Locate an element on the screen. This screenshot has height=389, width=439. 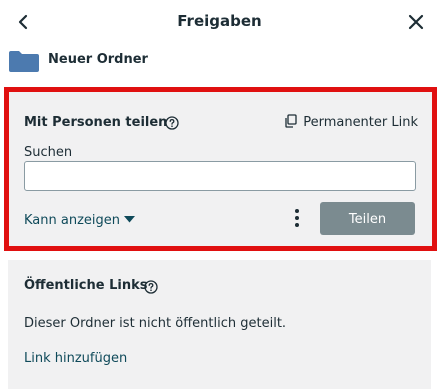
more-options-icon is located at coordinates (297, 218).